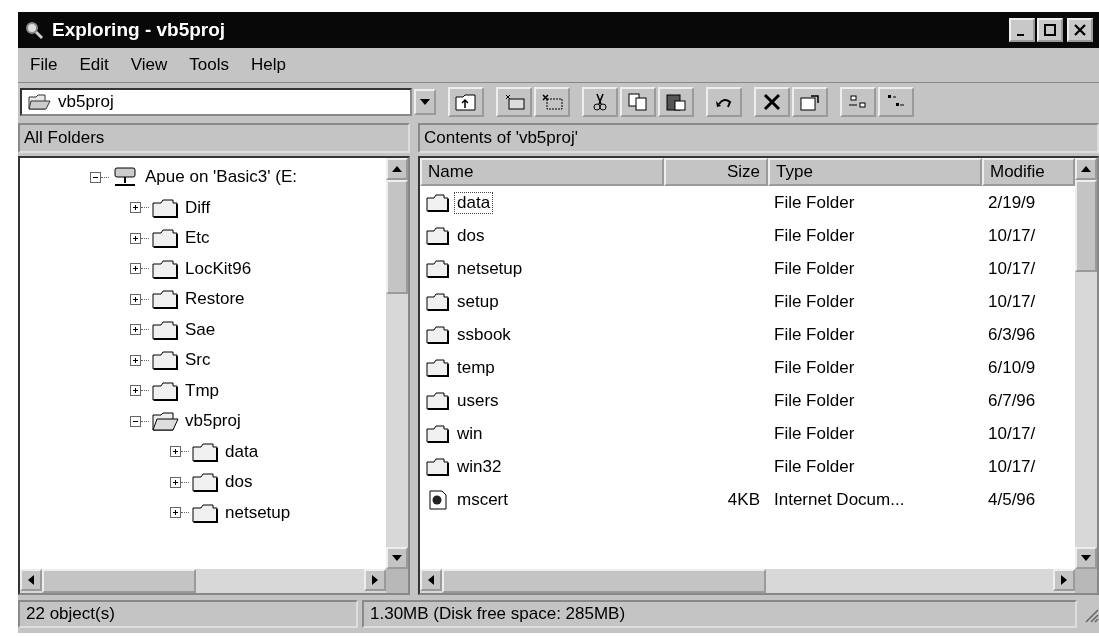 The image size is (1099, 637). Describe the element at coordinates (200, 329) in the screenshot. I see `tree-item: Sae` at that location.